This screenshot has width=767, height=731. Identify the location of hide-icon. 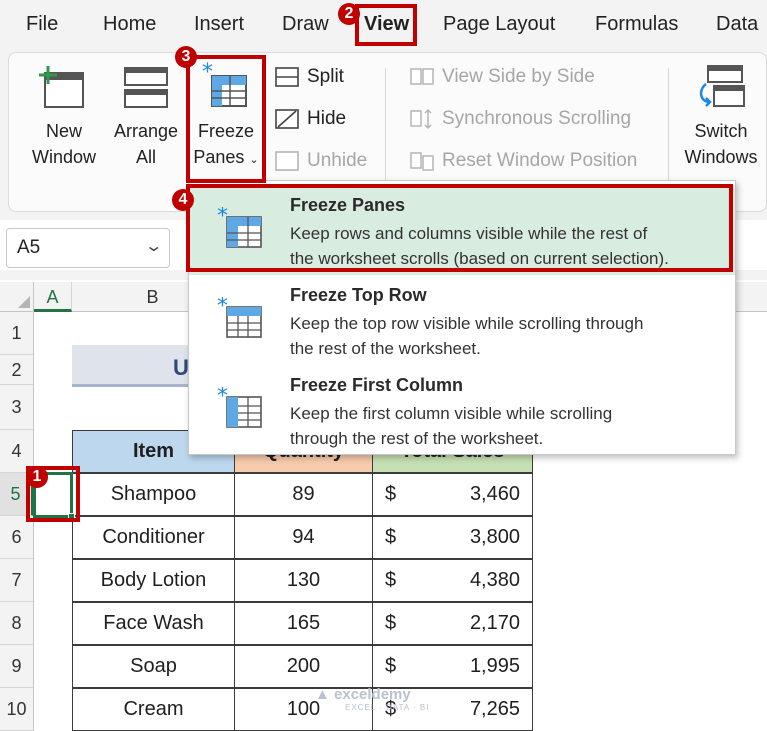
(287, 119).